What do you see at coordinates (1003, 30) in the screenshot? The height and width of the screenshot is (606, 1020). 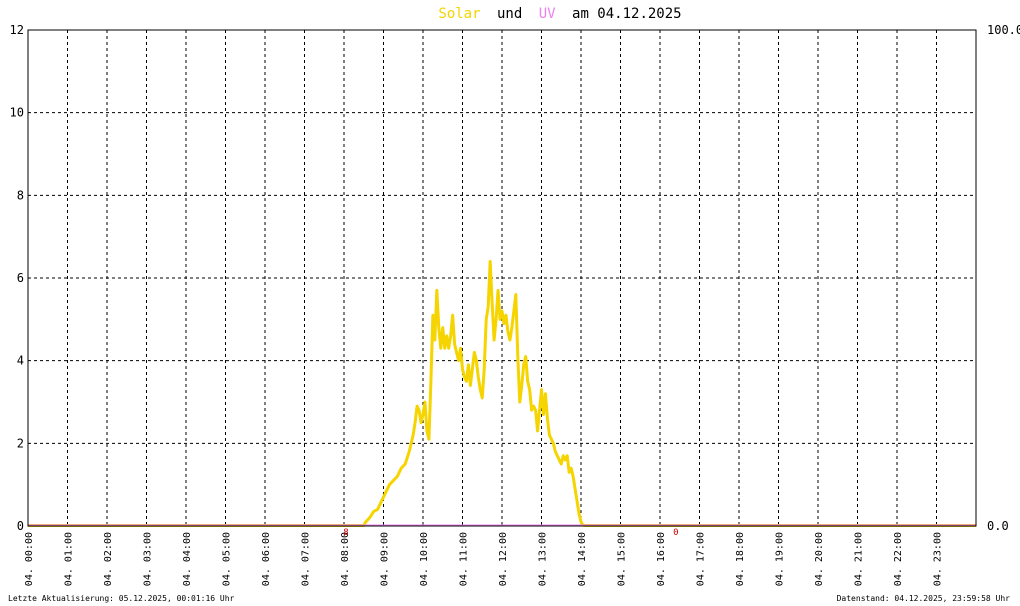 I see `y-right-tick-label: 100.0` at bounding box center [1003, 30].